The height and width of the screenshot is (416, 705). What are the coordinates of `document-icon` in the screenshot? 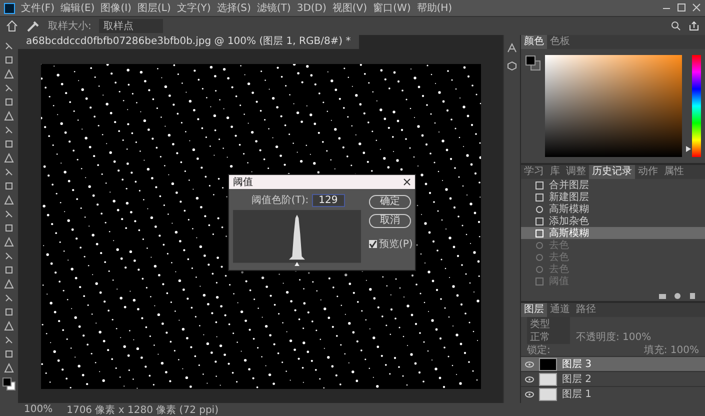 It's located at (539, 281).